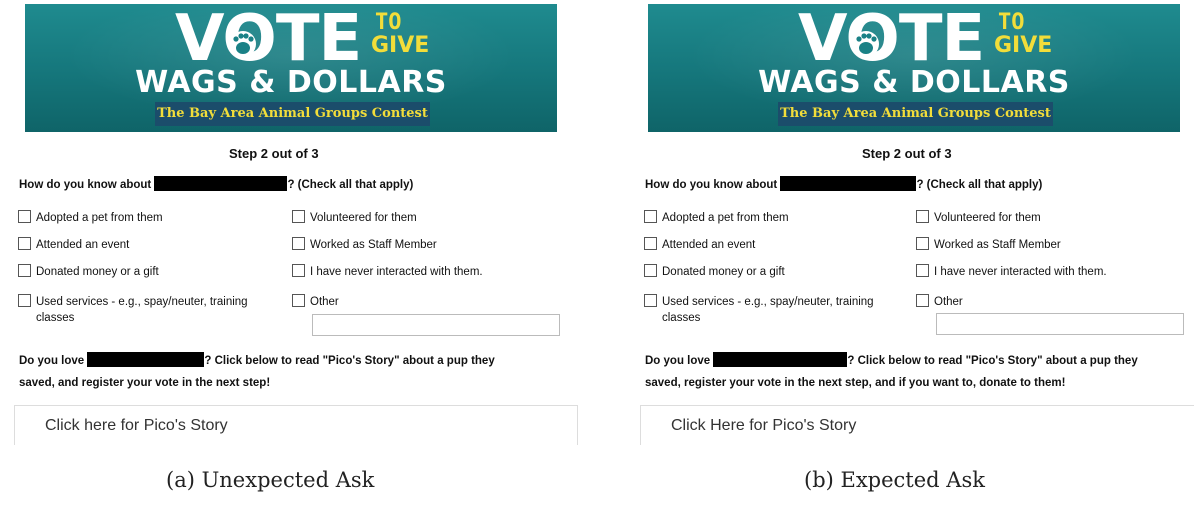  Describe the element at coordinates (296, 425) in the screenshot. I see `story-button: Click here for Pico's Story` at that location.